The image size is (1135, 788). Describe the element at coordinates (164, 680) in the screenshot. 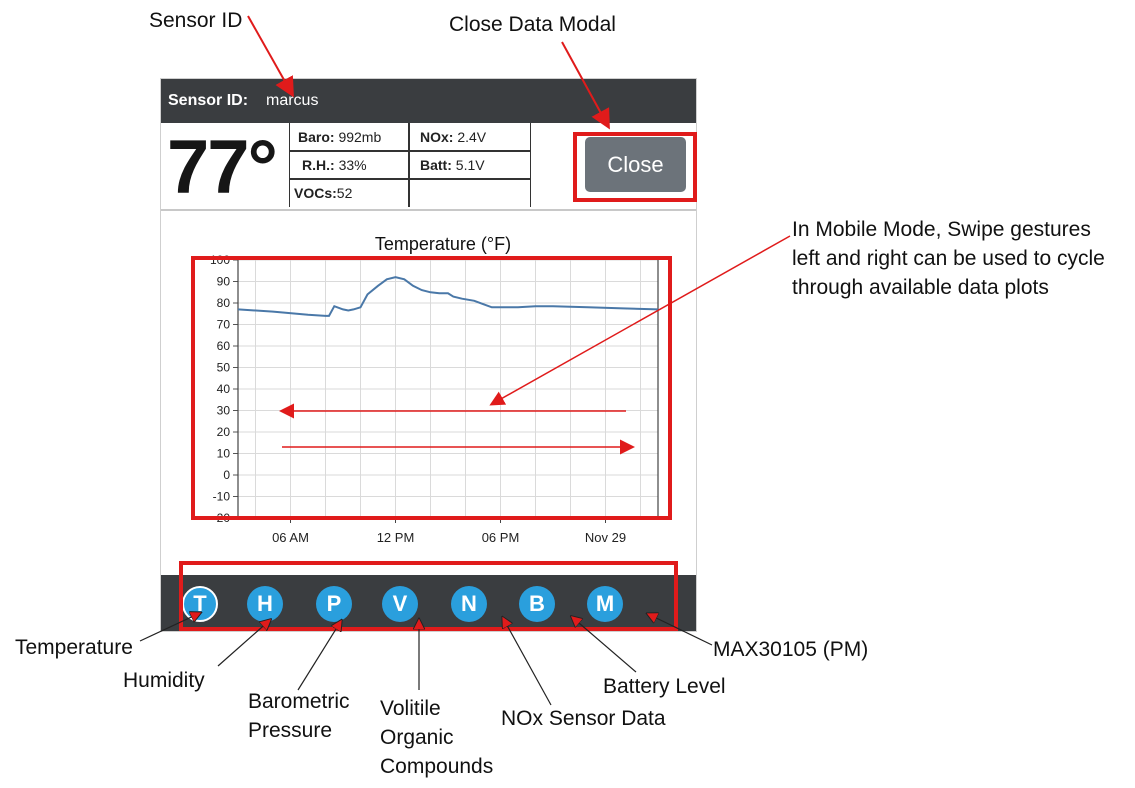

I see `callout-humidity: Humidity` at that location.